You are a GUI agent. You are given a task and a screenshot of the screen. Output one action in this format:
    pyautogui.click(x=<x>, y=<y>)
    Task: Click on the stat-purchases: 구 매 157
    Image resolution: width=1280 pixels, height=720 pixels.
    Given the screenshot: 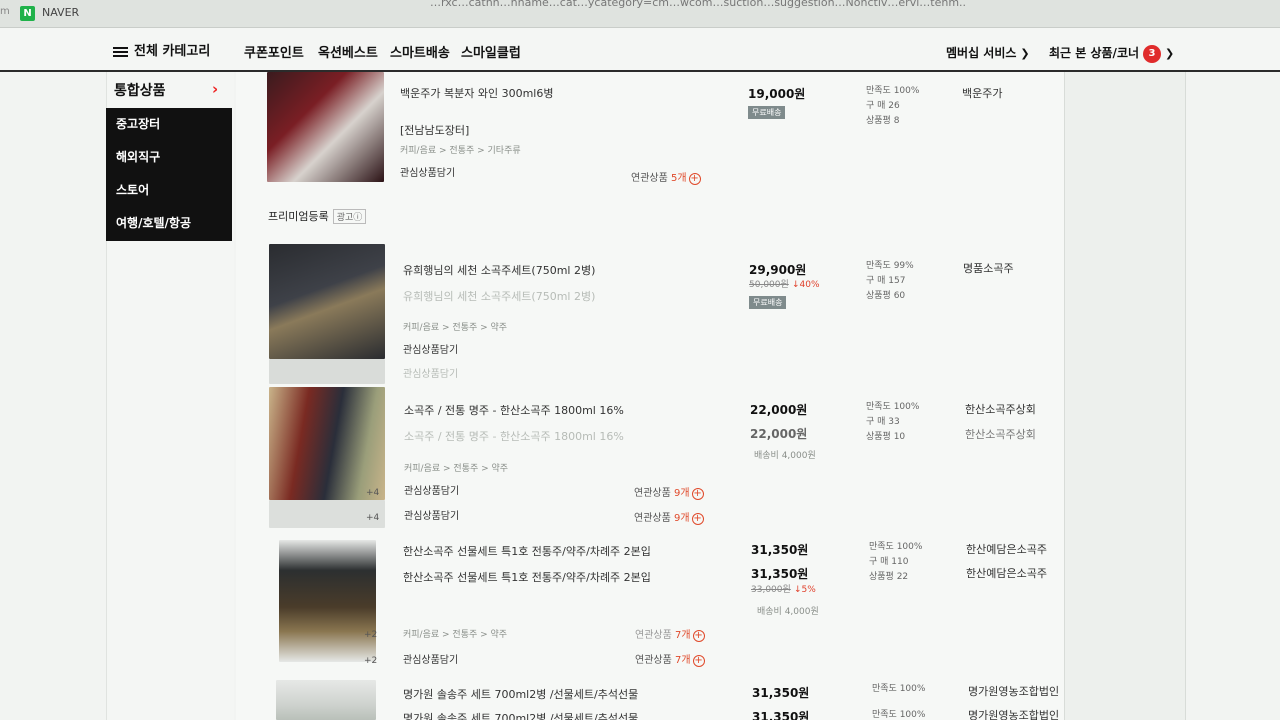 What is the action you would take?
    pyautogui.click(x=886, y=281)
    